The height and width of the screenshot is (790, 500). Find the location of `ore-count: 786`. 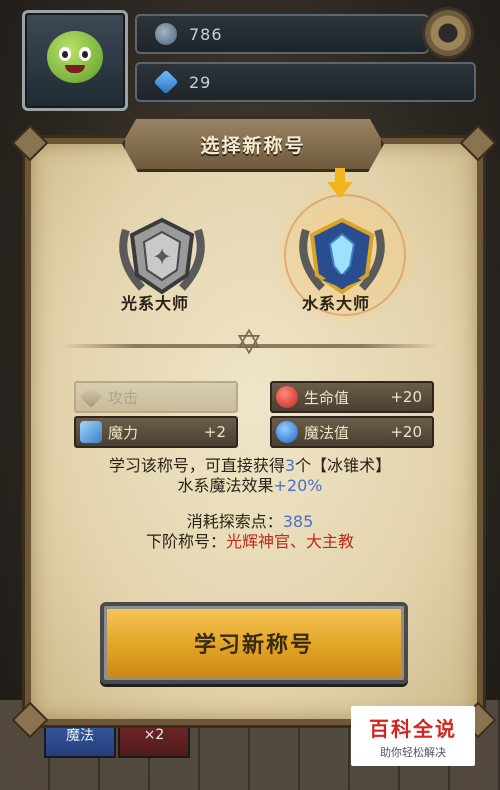

ore-count: 786 is located at coordinates (206, 34).